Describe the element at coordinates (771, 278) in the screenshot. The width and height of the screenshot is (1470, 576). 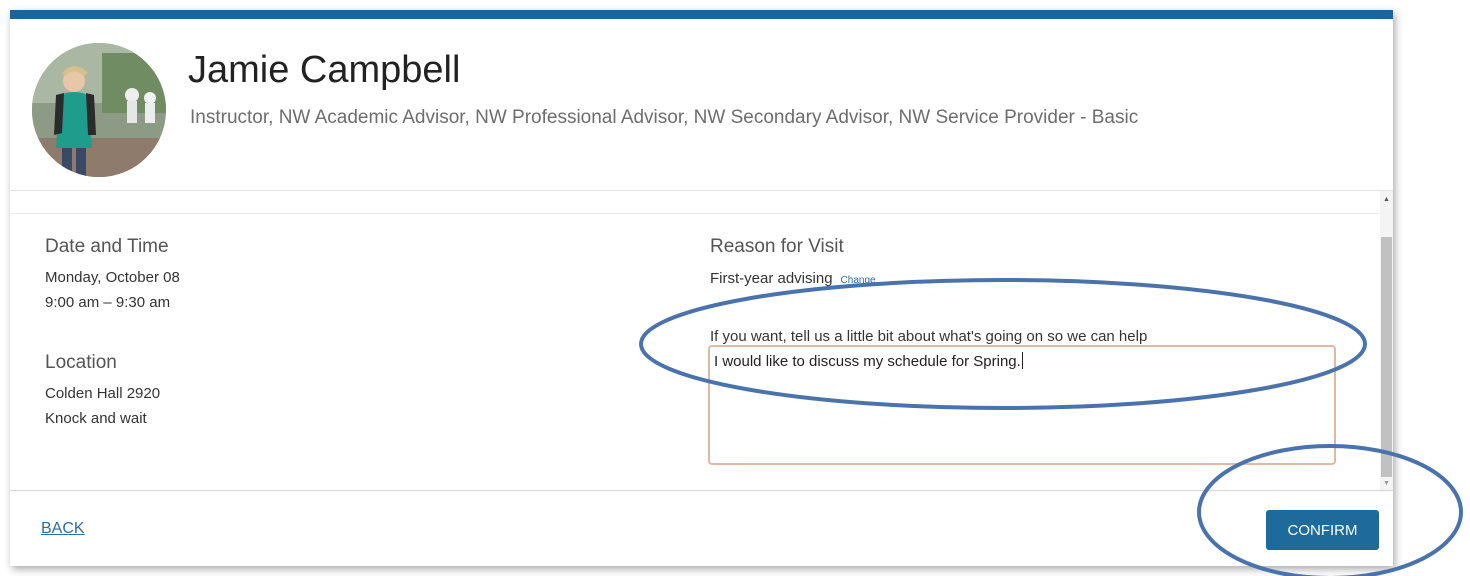
I see `reason-value: First-year advising` at that location.